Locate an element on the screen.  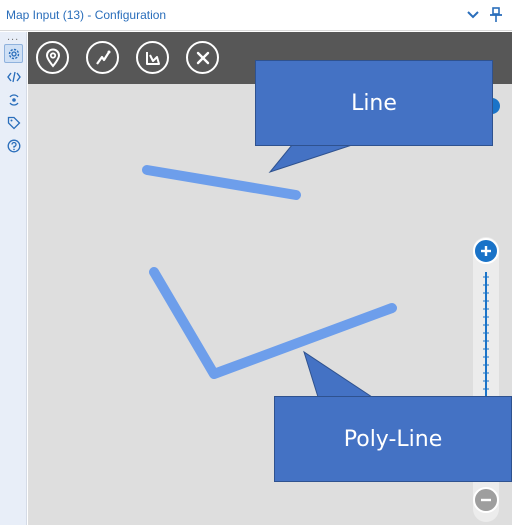
callout-polyline-label: Poly-Line is located at coordinates (393, 439).